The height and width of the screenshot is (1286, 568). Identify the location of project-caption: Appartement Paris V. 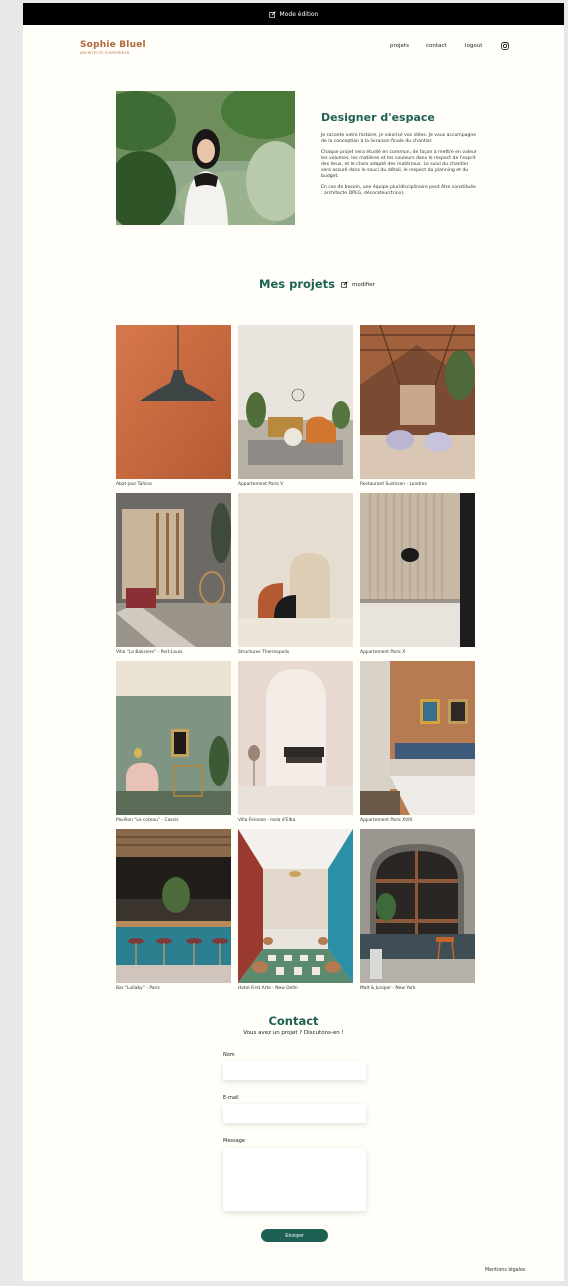
(261, 484).